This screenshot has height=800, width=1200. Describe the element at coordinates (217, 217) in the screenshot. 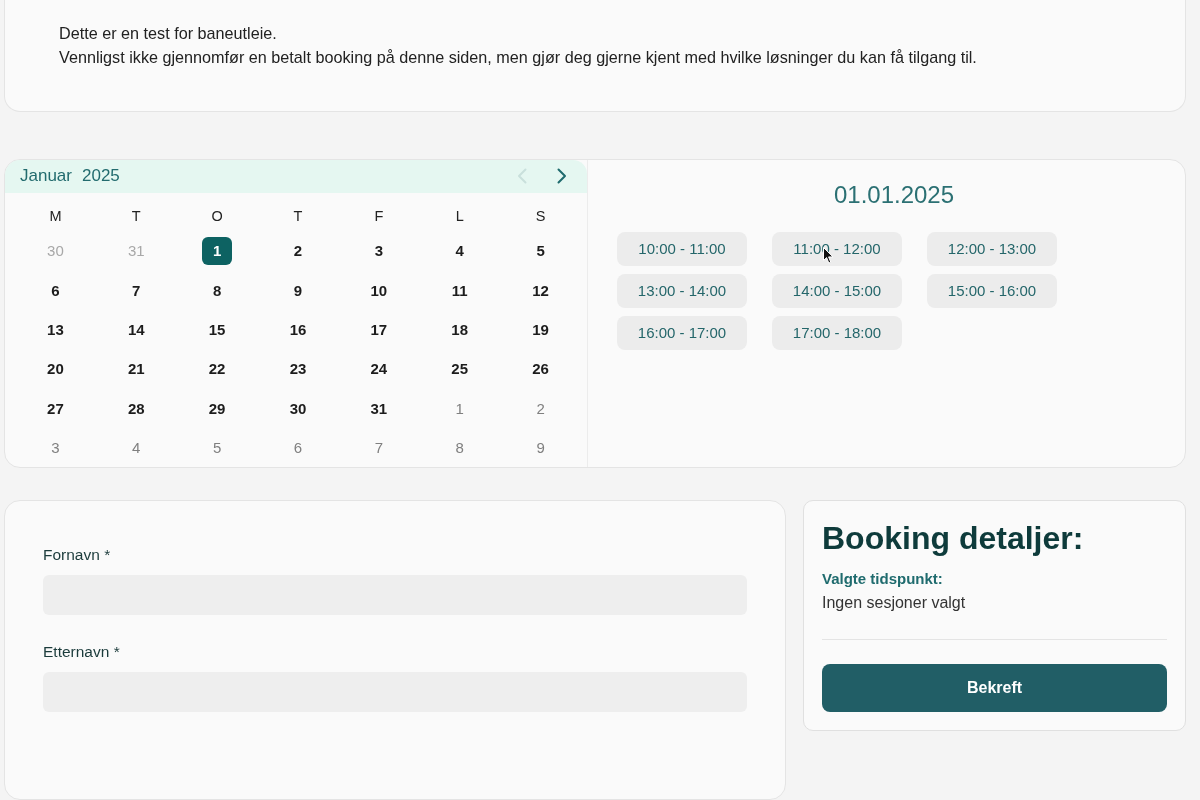

I see `weekday-label: O` at that location.